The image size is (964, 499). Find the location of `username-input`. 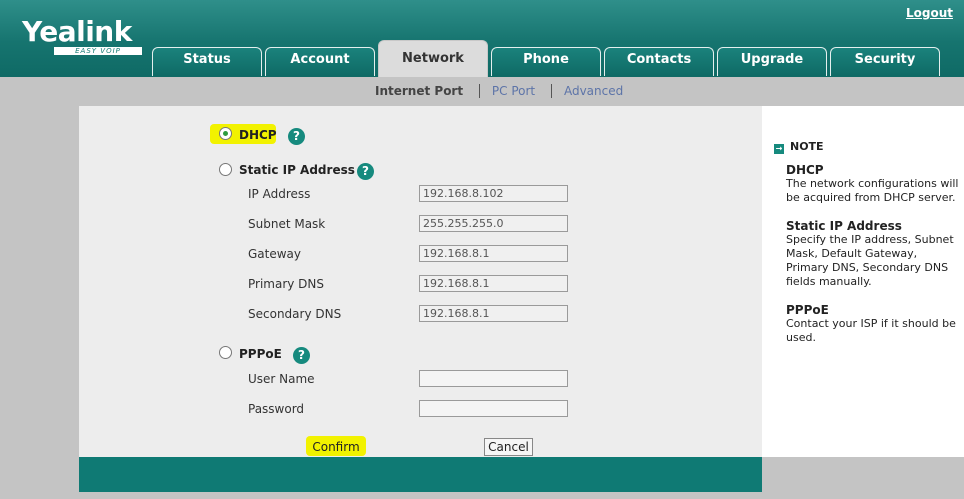

username-input is located at coordinates (493, 378).